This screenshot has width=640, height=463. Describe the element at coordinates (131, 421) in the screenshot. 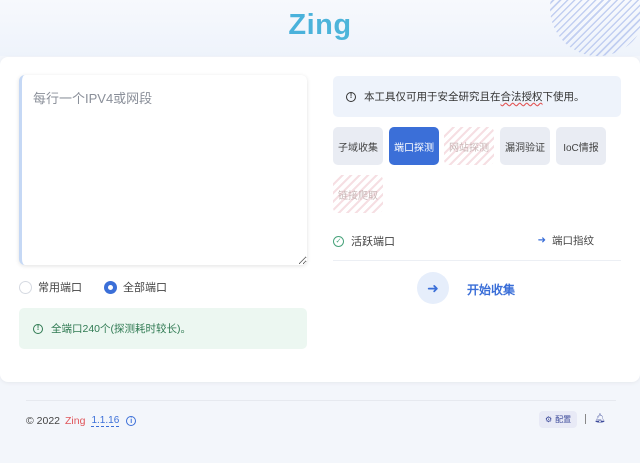

I see `info-icon: i` at that location.